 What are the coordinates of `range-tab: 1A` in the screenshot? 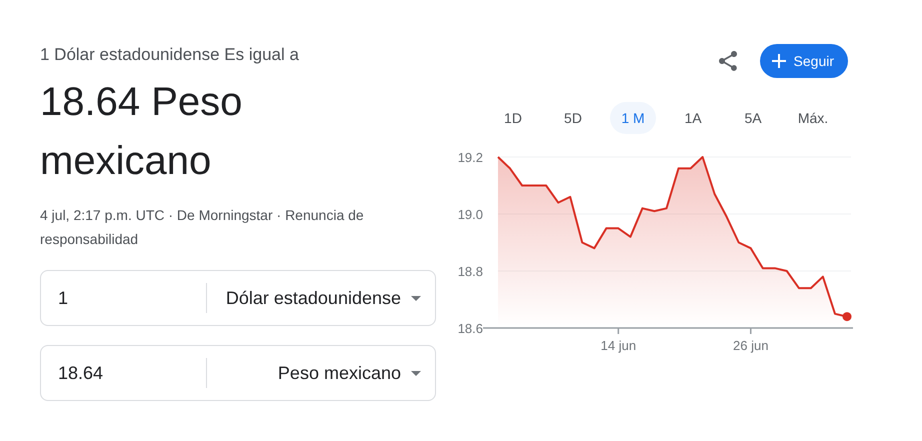 It's located at (693, 118).